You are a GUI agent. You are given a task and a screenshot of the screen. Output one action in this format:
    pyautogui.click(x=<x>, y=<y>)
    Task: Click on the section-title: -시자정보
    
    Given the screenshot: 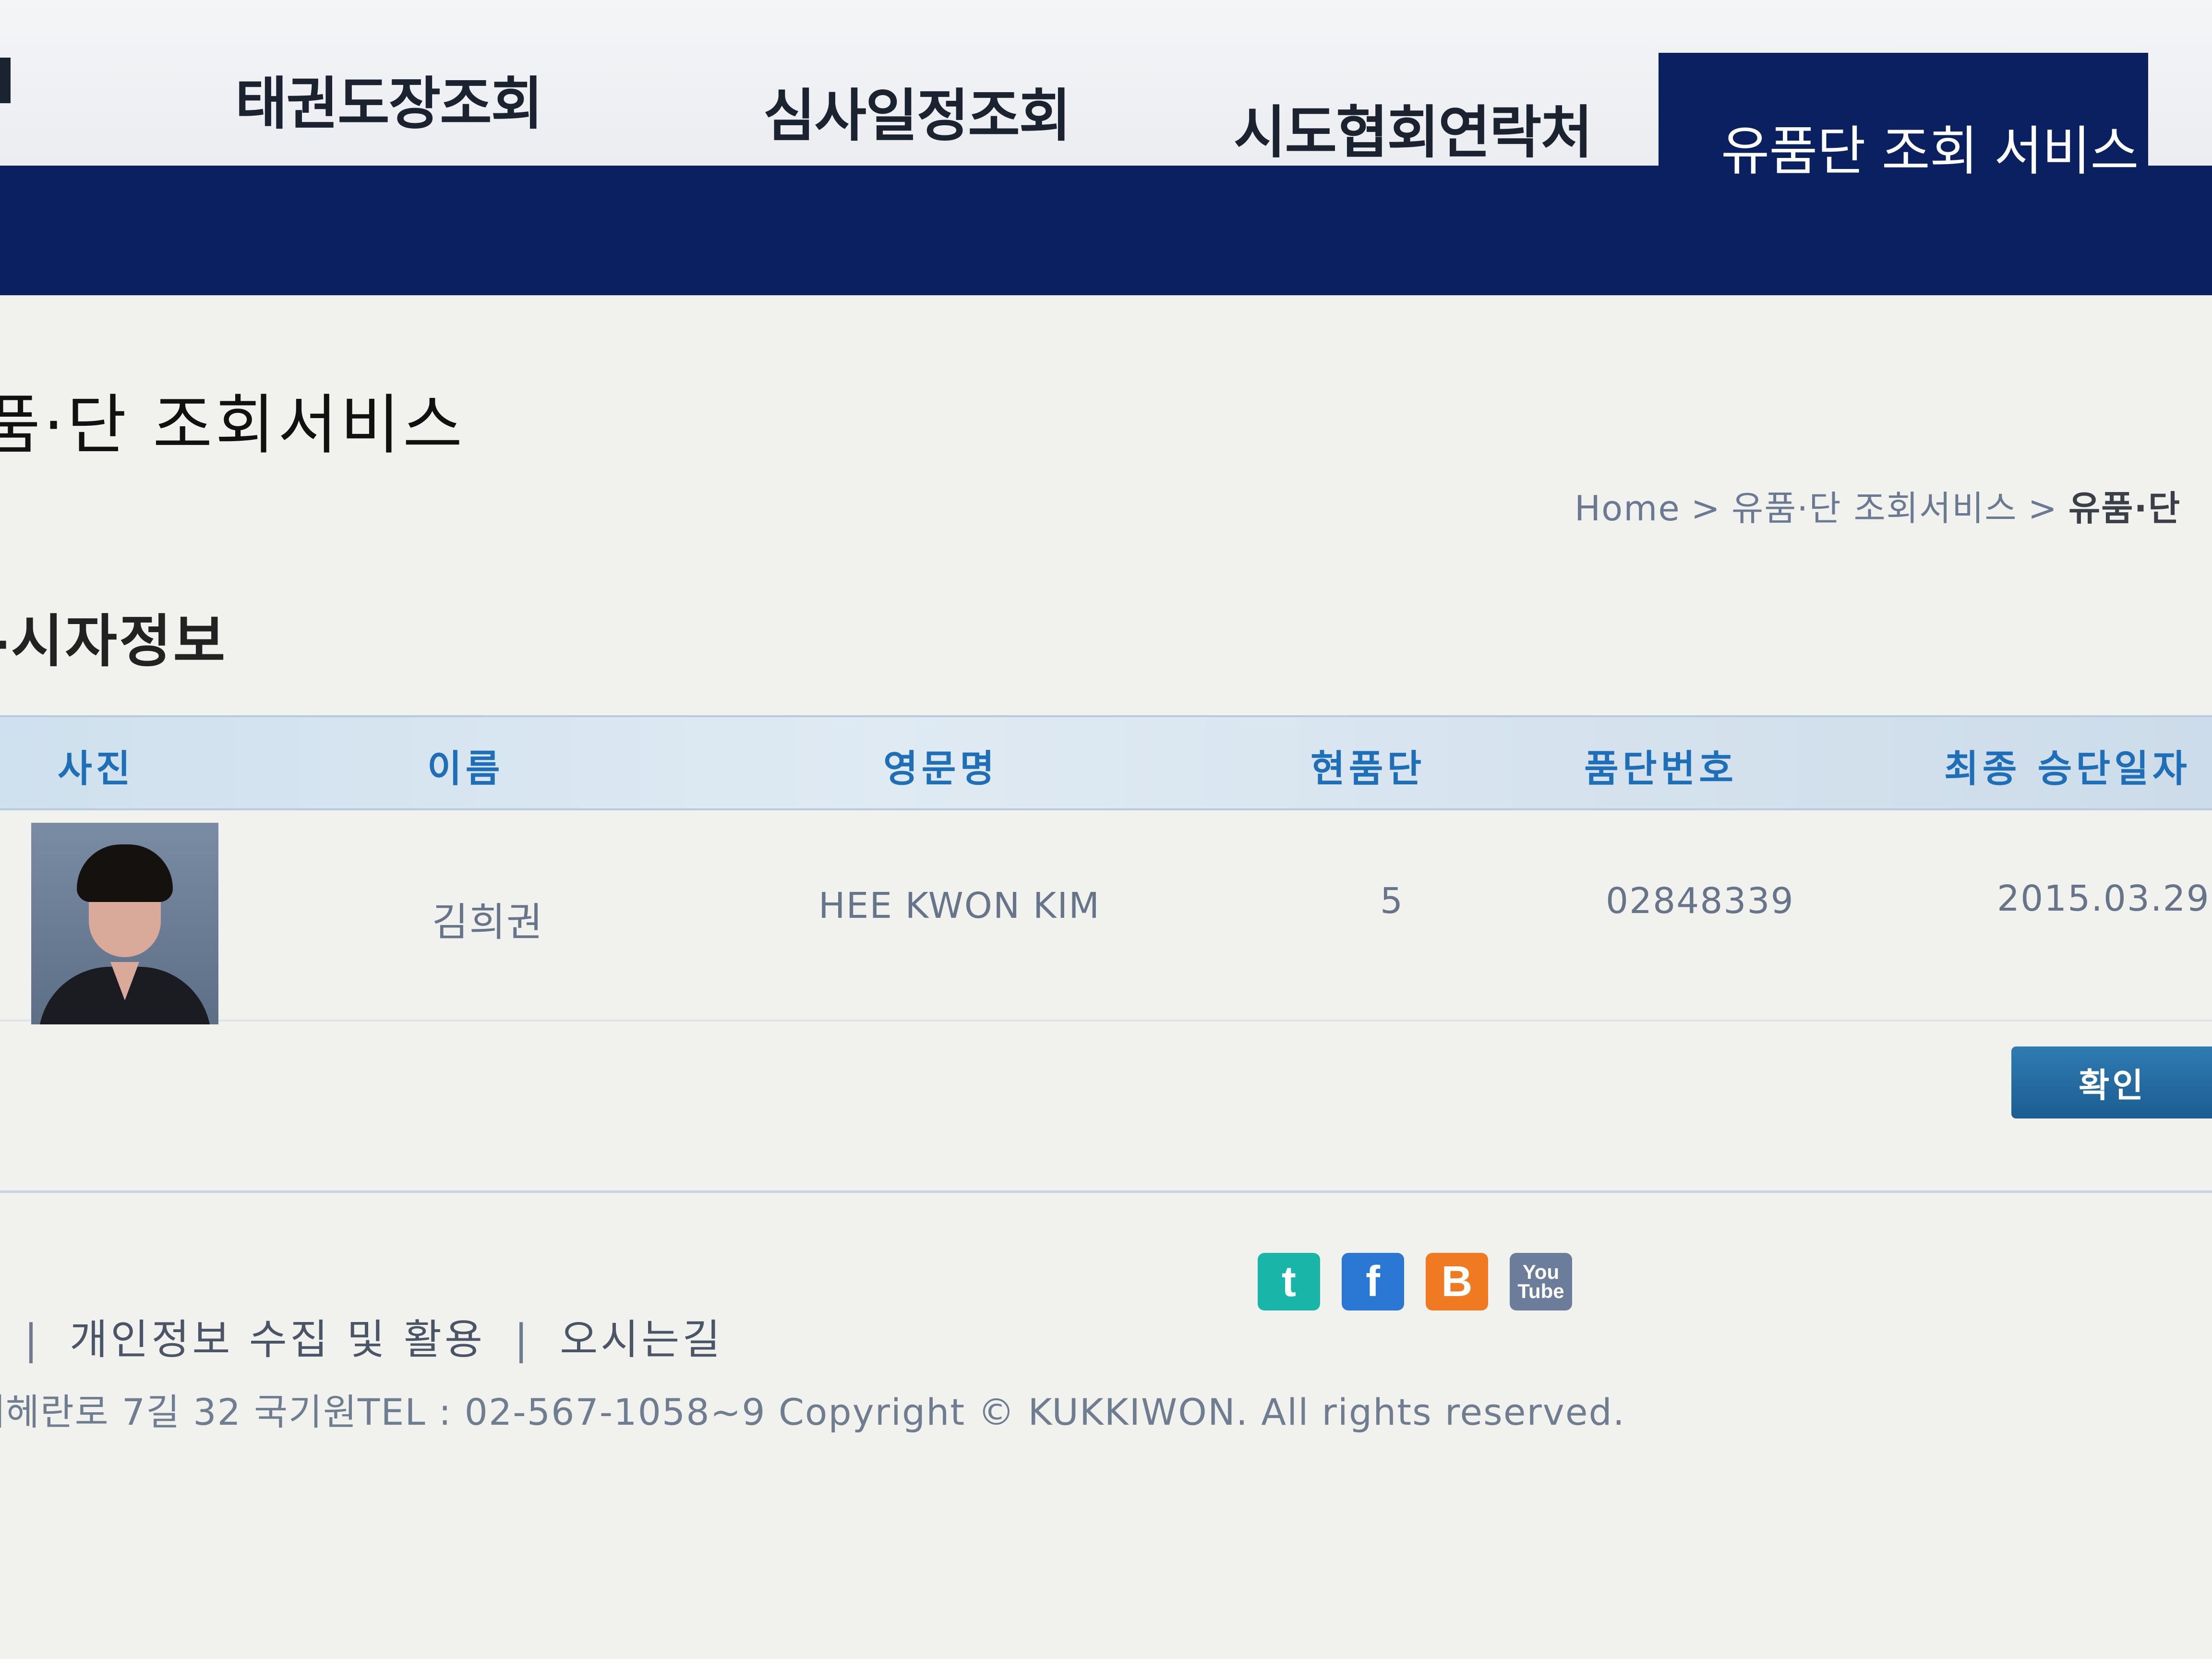 What is the action you would take?
    pyautogui.click(x=114, y=641)
    